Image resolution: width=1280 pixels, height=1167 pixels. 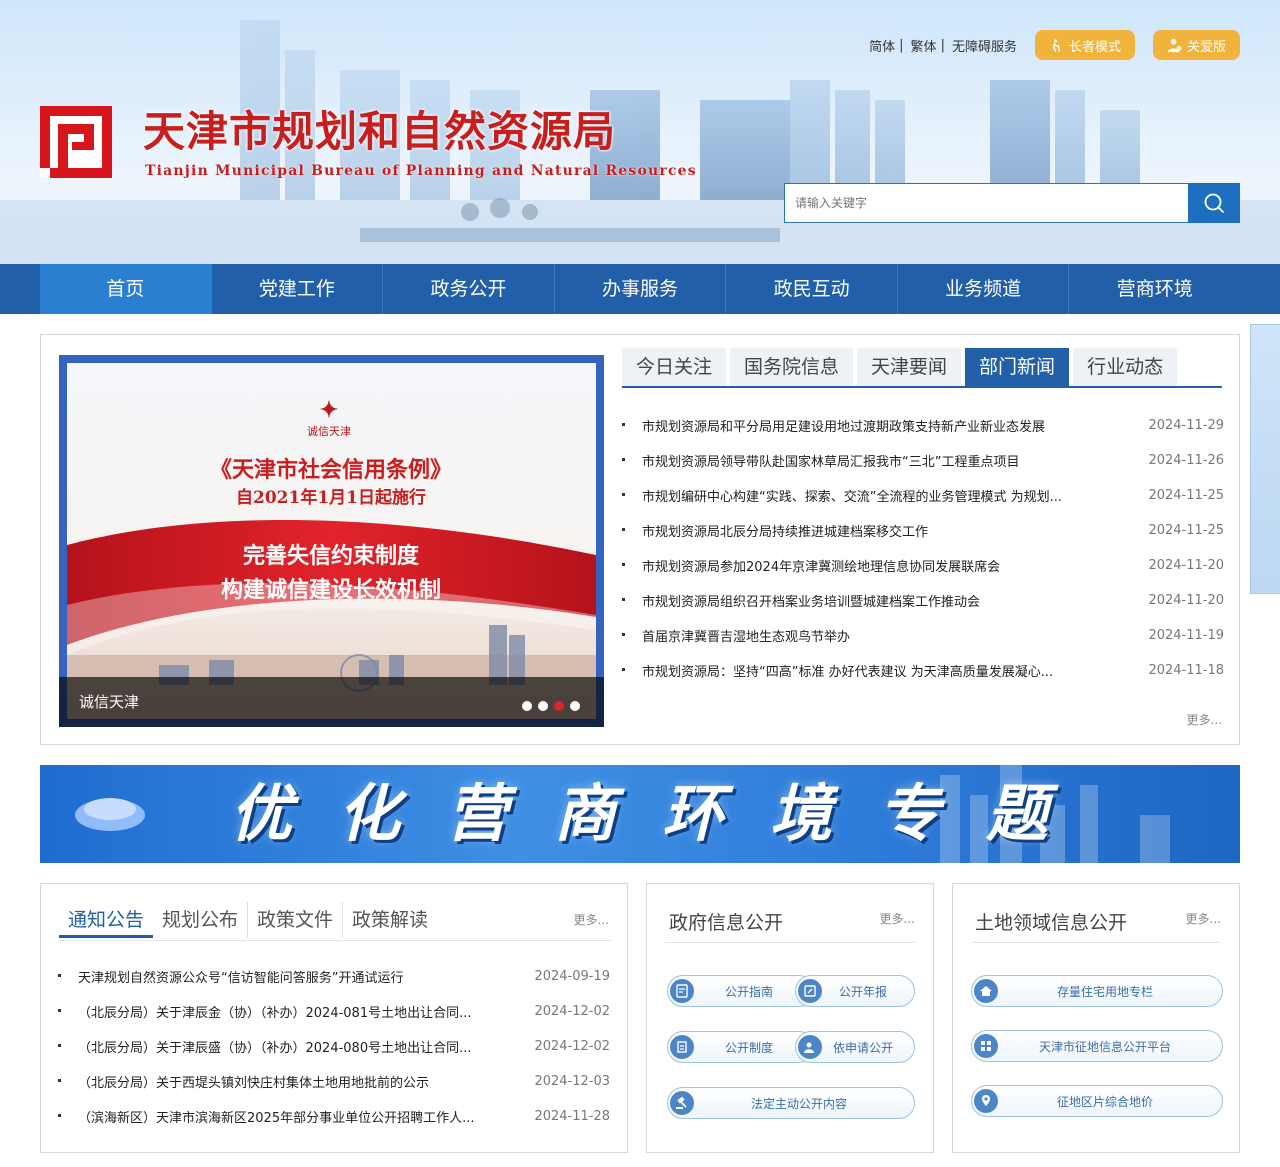 What do you see at coordinates (572, 1046) in the screenshot?
I see `notice-date: 2024-12-02` at bounding box center [572, 1046].